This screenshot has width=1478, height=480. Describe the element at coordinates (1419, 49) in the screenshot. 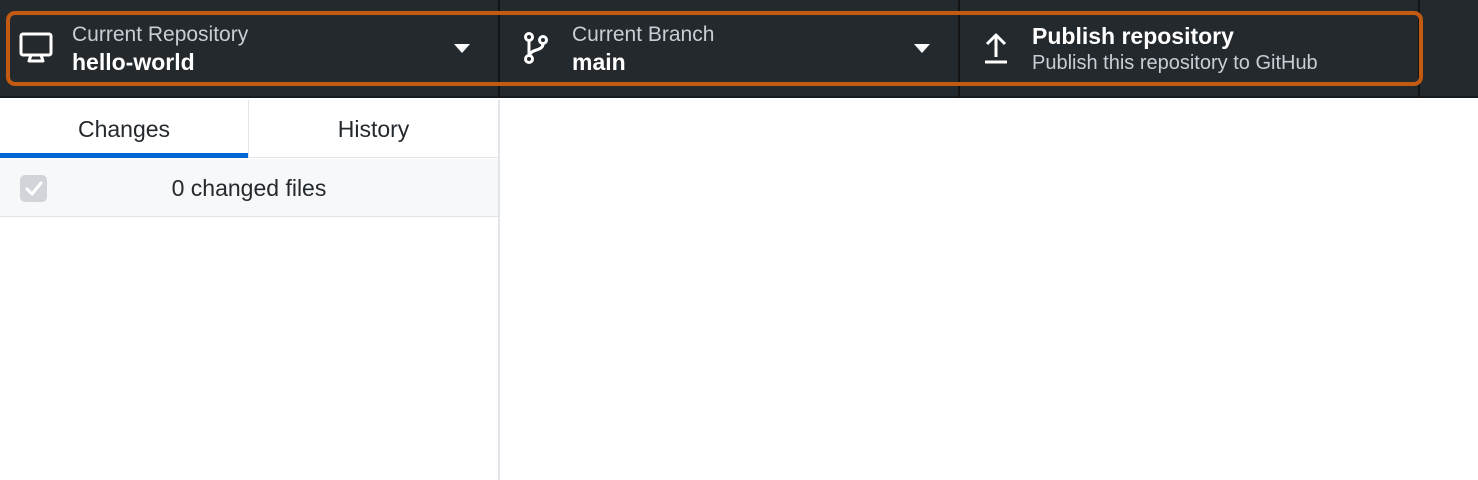

I see `toolbar-divider` at that location.